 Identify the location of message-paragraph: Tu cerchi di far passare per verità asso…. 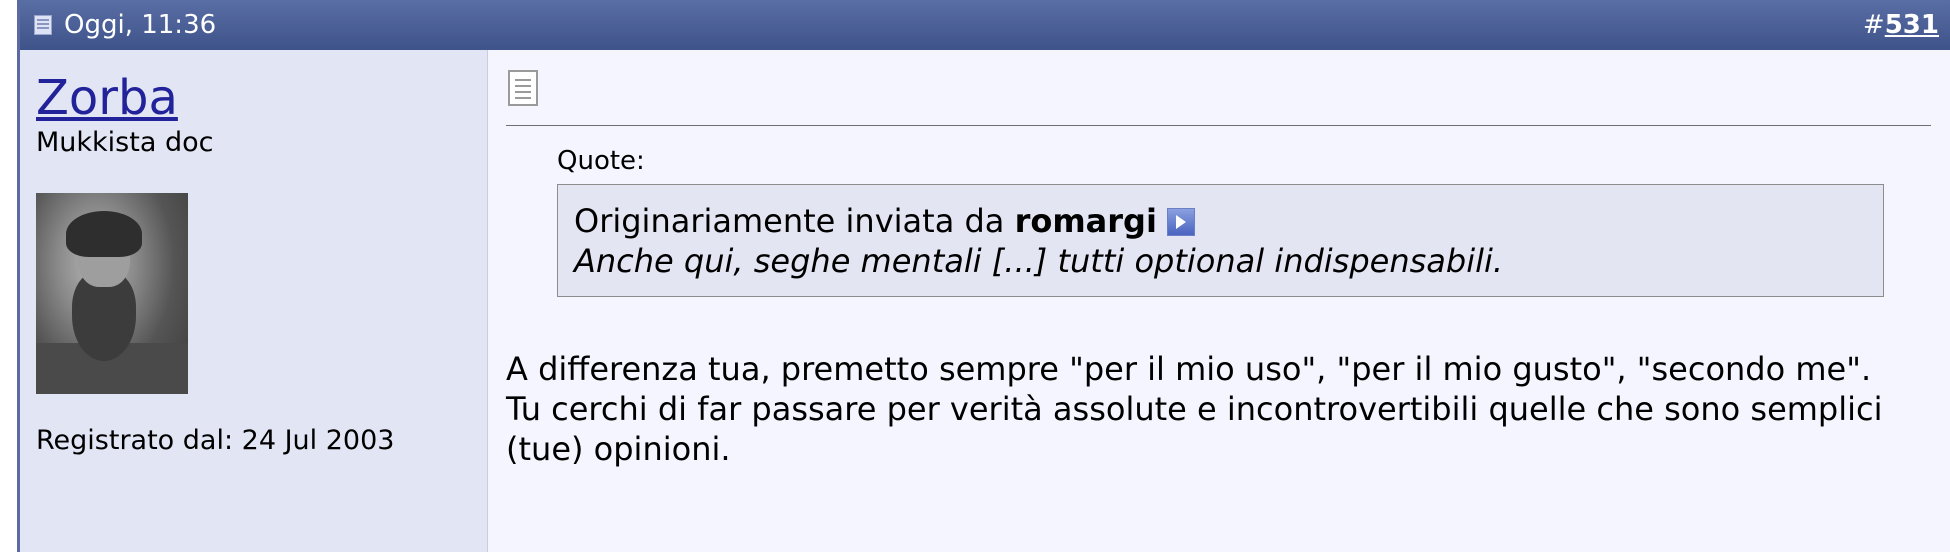
(1194, 429).